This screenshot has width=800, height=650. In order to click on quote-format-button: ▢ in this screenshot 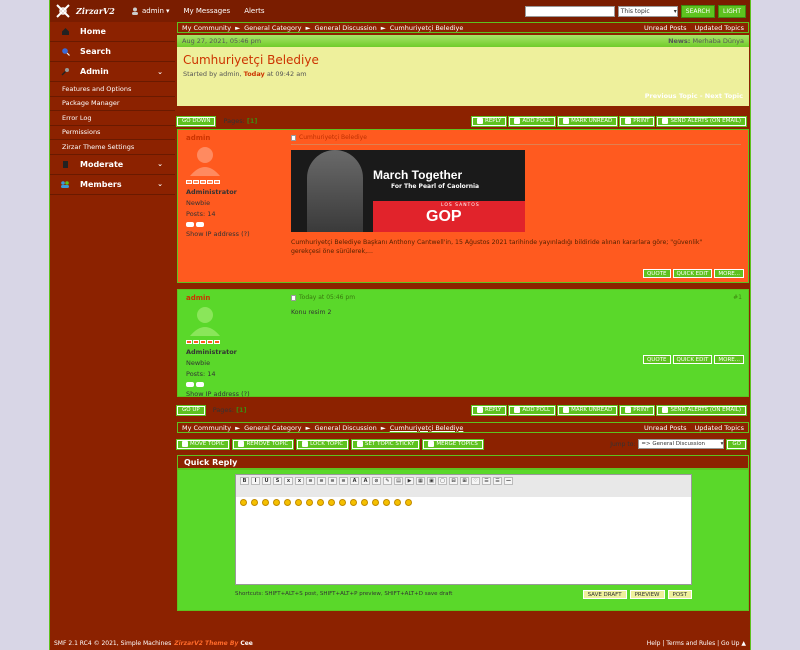, I will do `click(442, 481)`.